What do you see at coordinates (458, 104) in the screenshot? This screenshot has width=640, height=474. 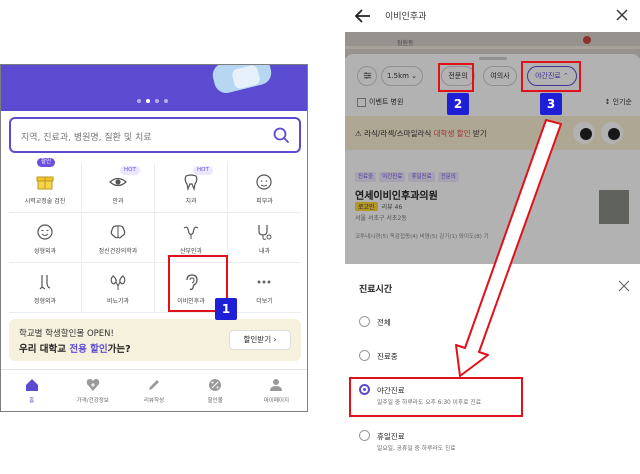 I see `step-badge-2: 2` at bounding box center [458, 104].